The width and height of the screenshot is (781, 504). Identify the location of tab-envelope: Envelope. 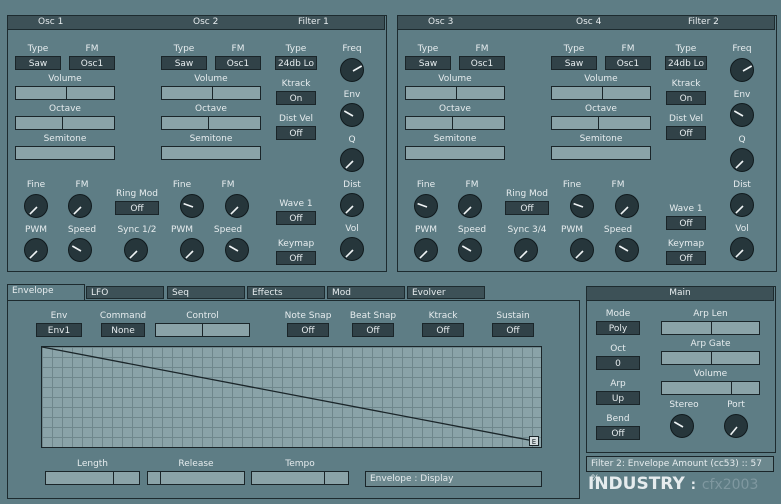
(46, 292).